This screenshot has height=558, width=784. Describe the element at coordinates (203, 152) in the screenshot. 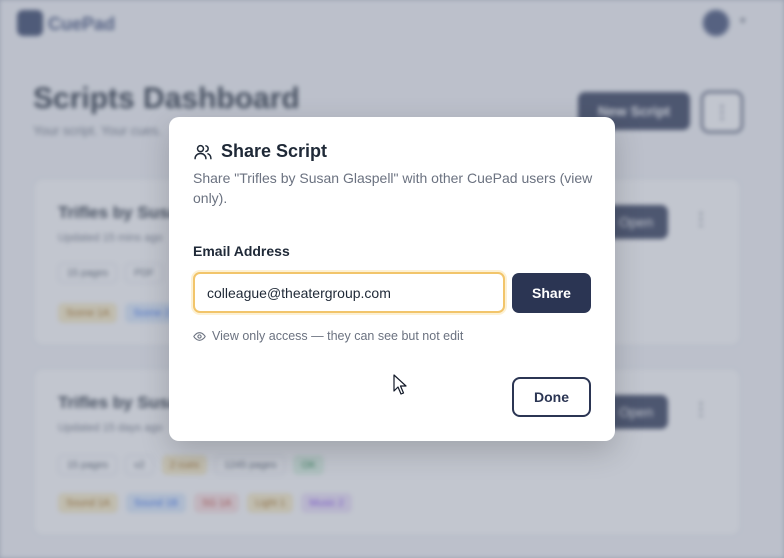

I see `users-icon` at that location.